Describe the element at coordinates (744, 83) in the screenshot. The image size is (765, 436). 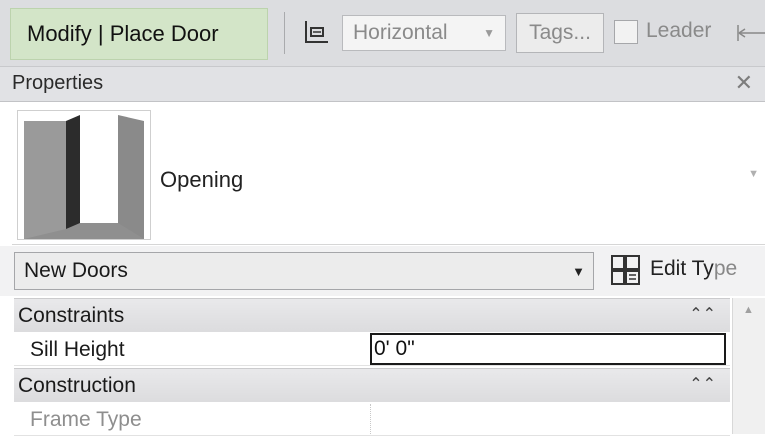
I see `close-icon: ✕` at that location.